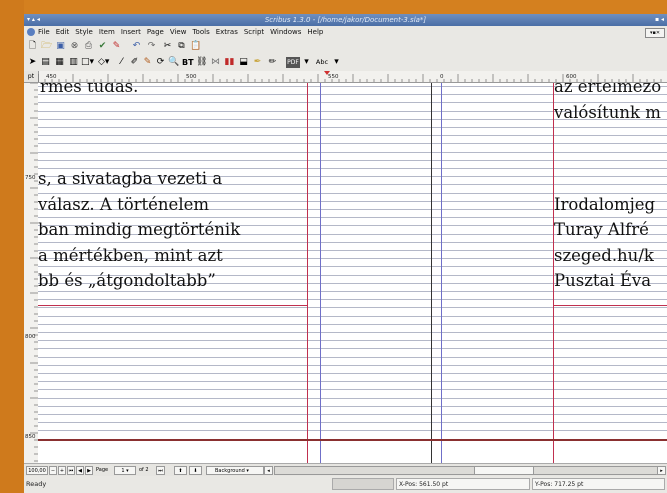  Describe the element at coordinates (62, 470) in the screenshot. I see `zoom-in-button: +` at that location.